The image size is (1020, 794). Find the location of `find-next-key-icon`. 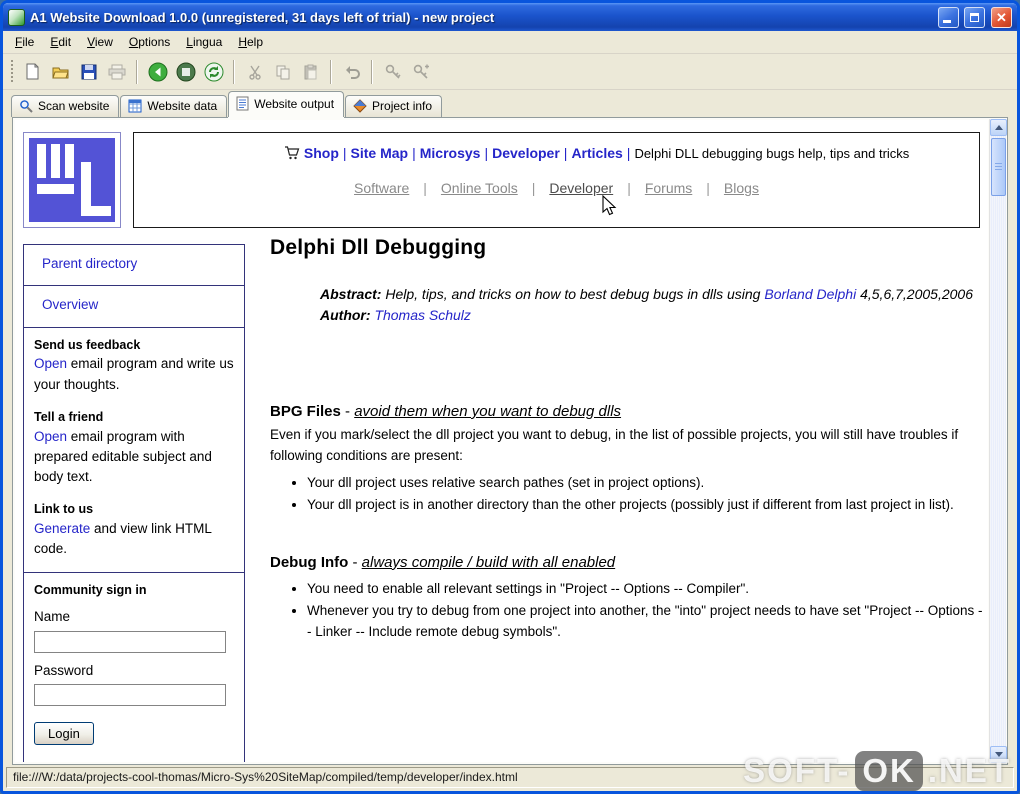

find-next-key-icon is located at coordinates (421, 71).